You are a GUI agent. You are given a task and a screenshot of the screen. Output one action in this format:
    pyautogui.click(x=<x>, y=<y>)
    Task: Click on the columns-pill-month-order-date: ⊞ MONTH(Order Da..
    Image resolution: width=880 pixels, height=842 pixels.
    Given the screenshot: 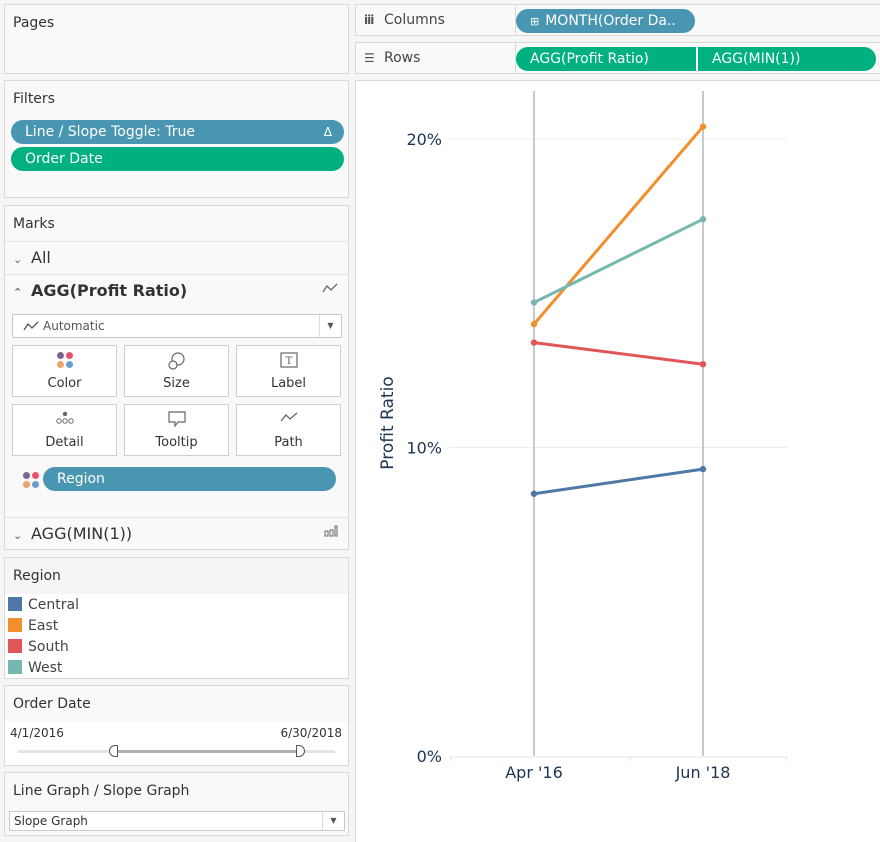 What is the action you would take?
    pyautogui.click(x=605, y=21)
    